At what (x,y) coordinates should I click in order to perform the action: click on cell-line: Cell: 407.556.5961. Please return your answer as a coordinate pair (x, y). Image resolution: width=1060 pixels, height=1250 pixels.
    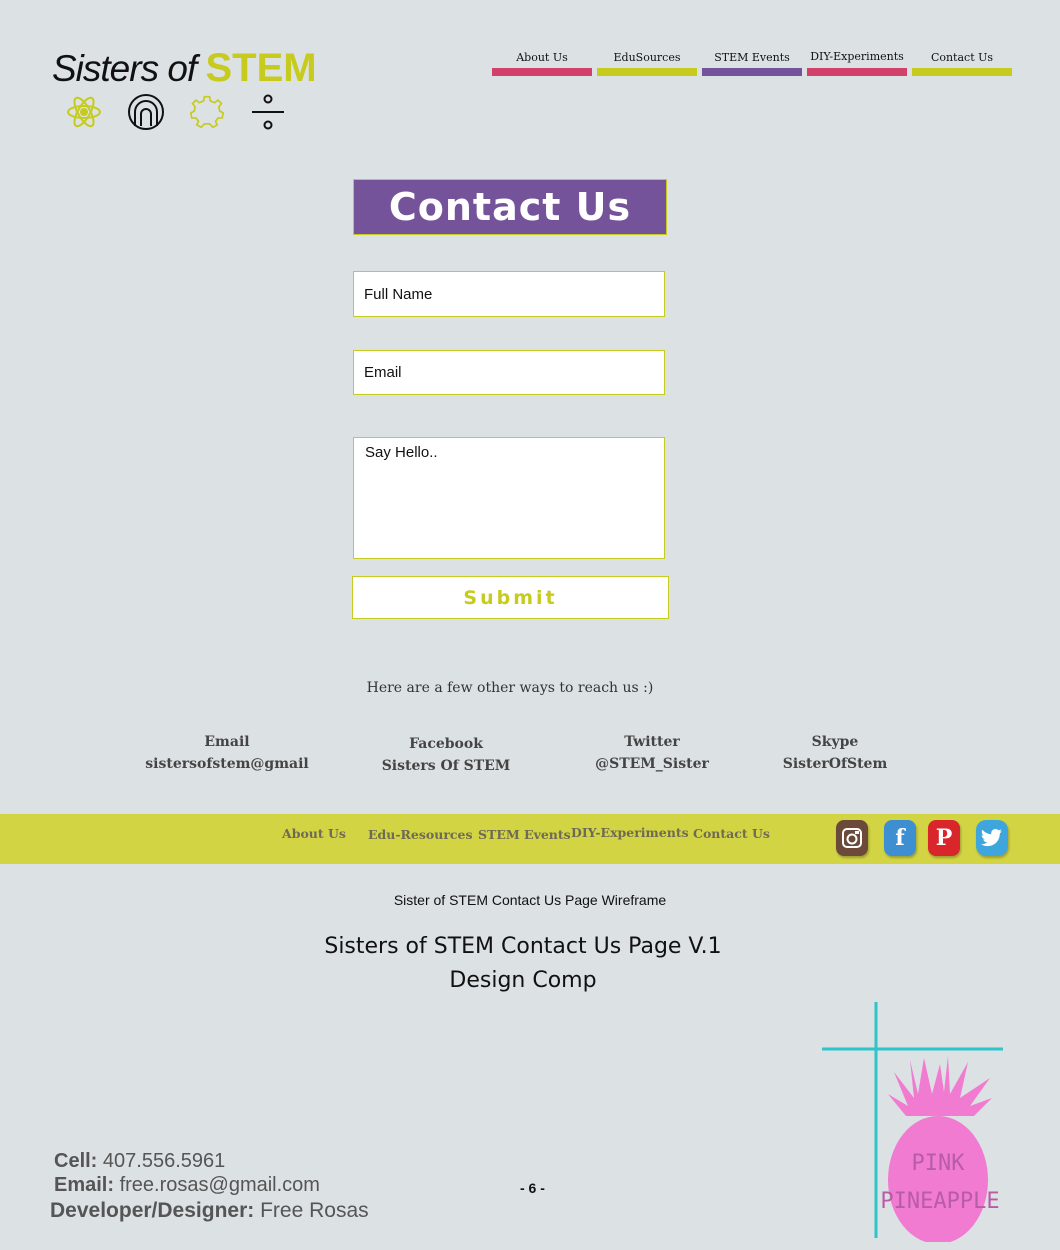
    Looking at the image, I should click on (139, 1161).